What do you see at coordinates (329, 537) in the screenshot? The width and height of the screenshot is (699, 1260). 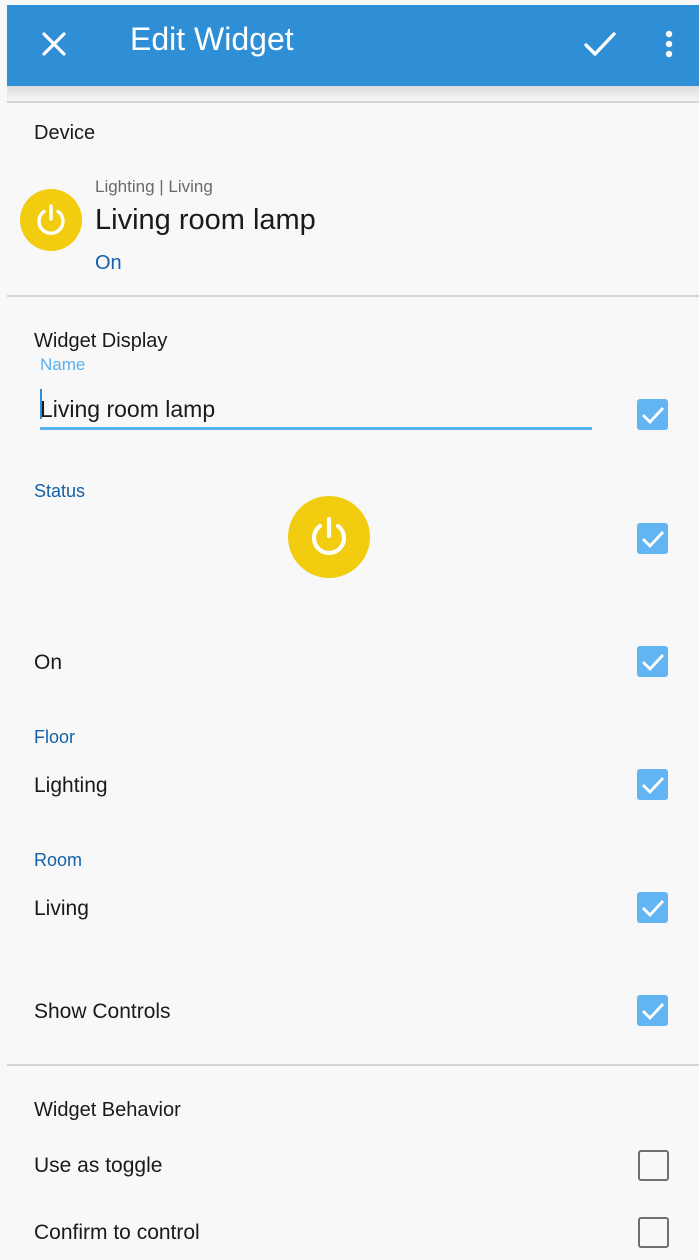 I see `status-power-icon` at bounding box center [329, 537].